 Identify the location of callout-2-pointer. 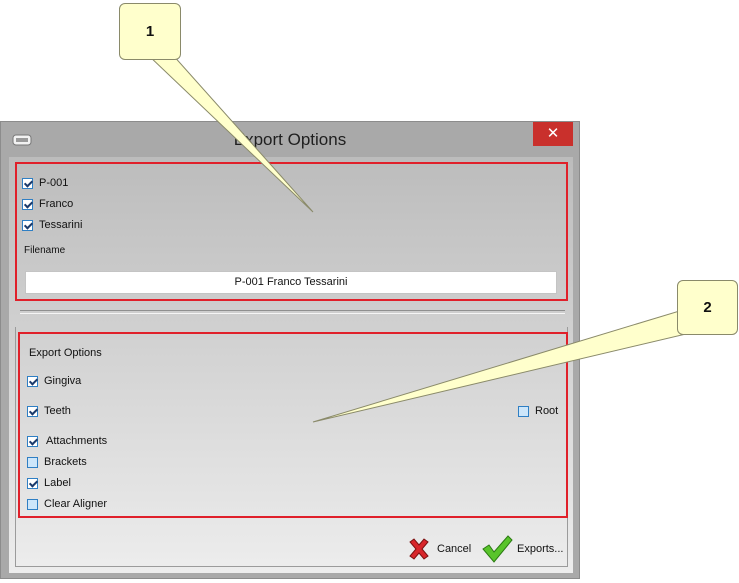
(499, 365).